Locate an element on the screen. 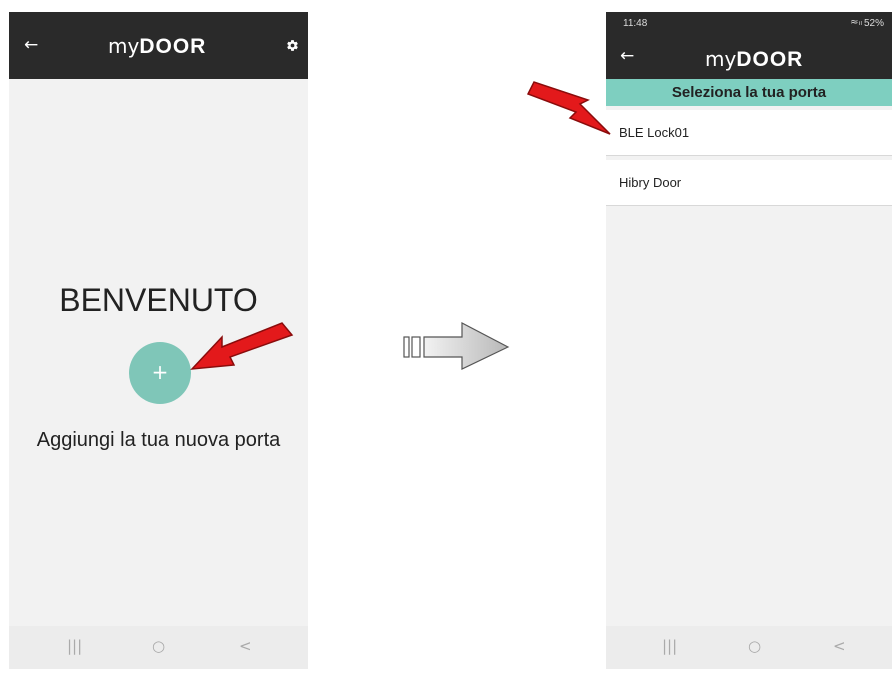 The image size is (892, 674). status-time: 11:48 is located at coordinates (635, 23).